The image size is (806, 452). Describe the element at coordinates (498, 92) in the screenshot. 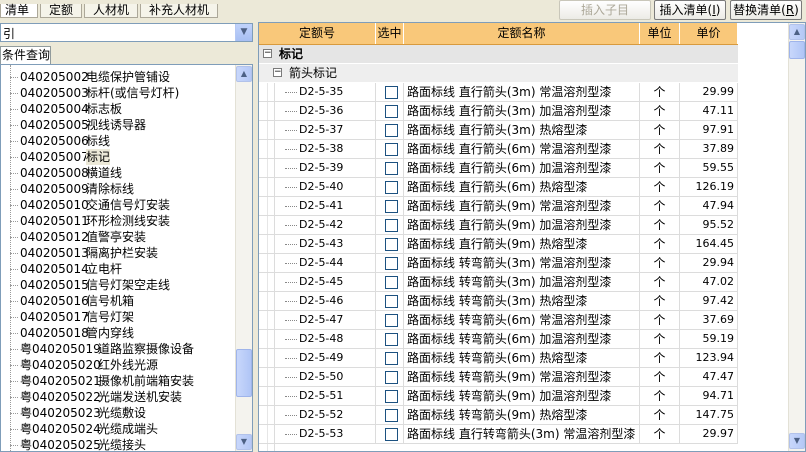

I see `table-row: D2-5-35 路面标线 直行箭头(3m) 常温溶剂型漆个 29.99` at that location.